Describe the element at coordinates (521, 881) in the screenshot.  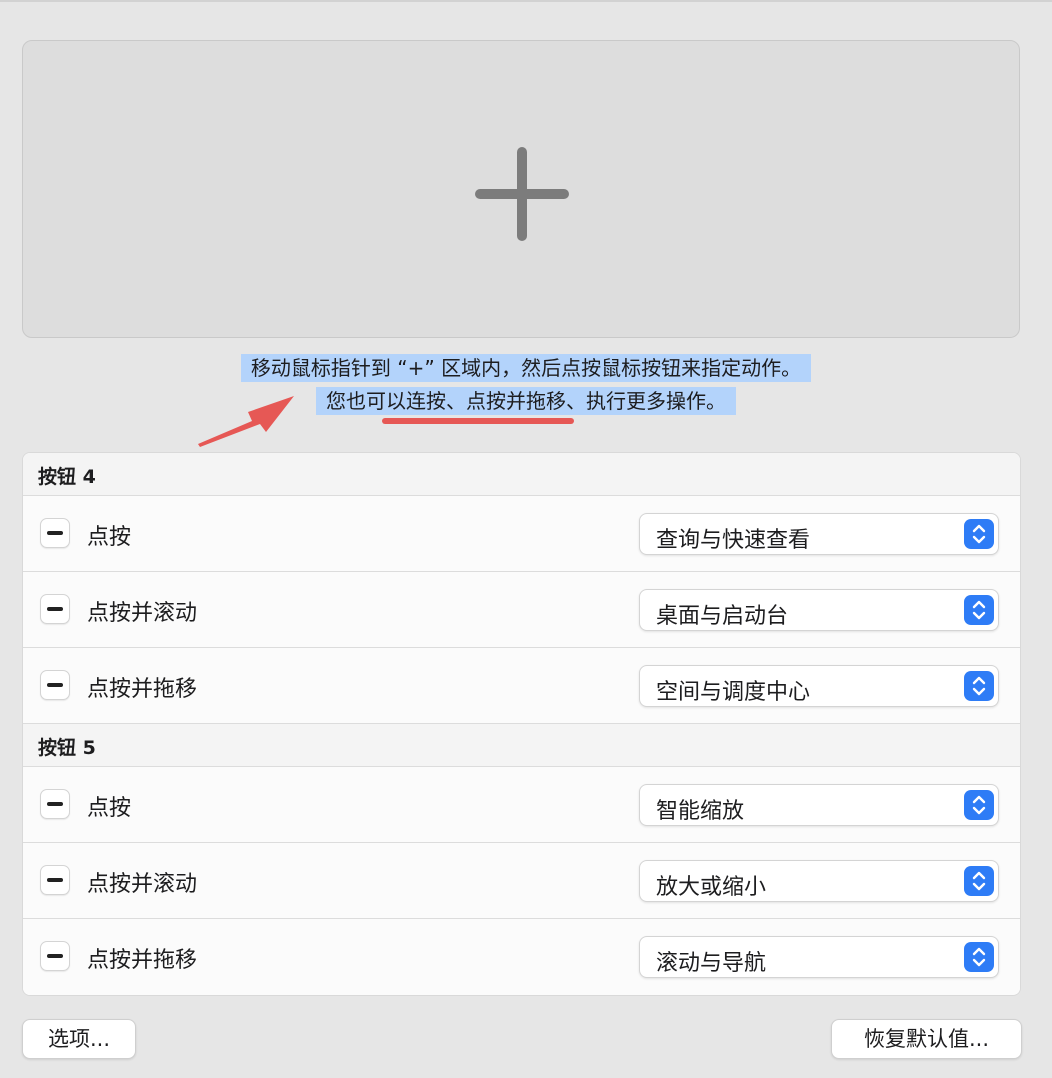
I see `table-row: 点按并滚动 放大或缩小` at that location.